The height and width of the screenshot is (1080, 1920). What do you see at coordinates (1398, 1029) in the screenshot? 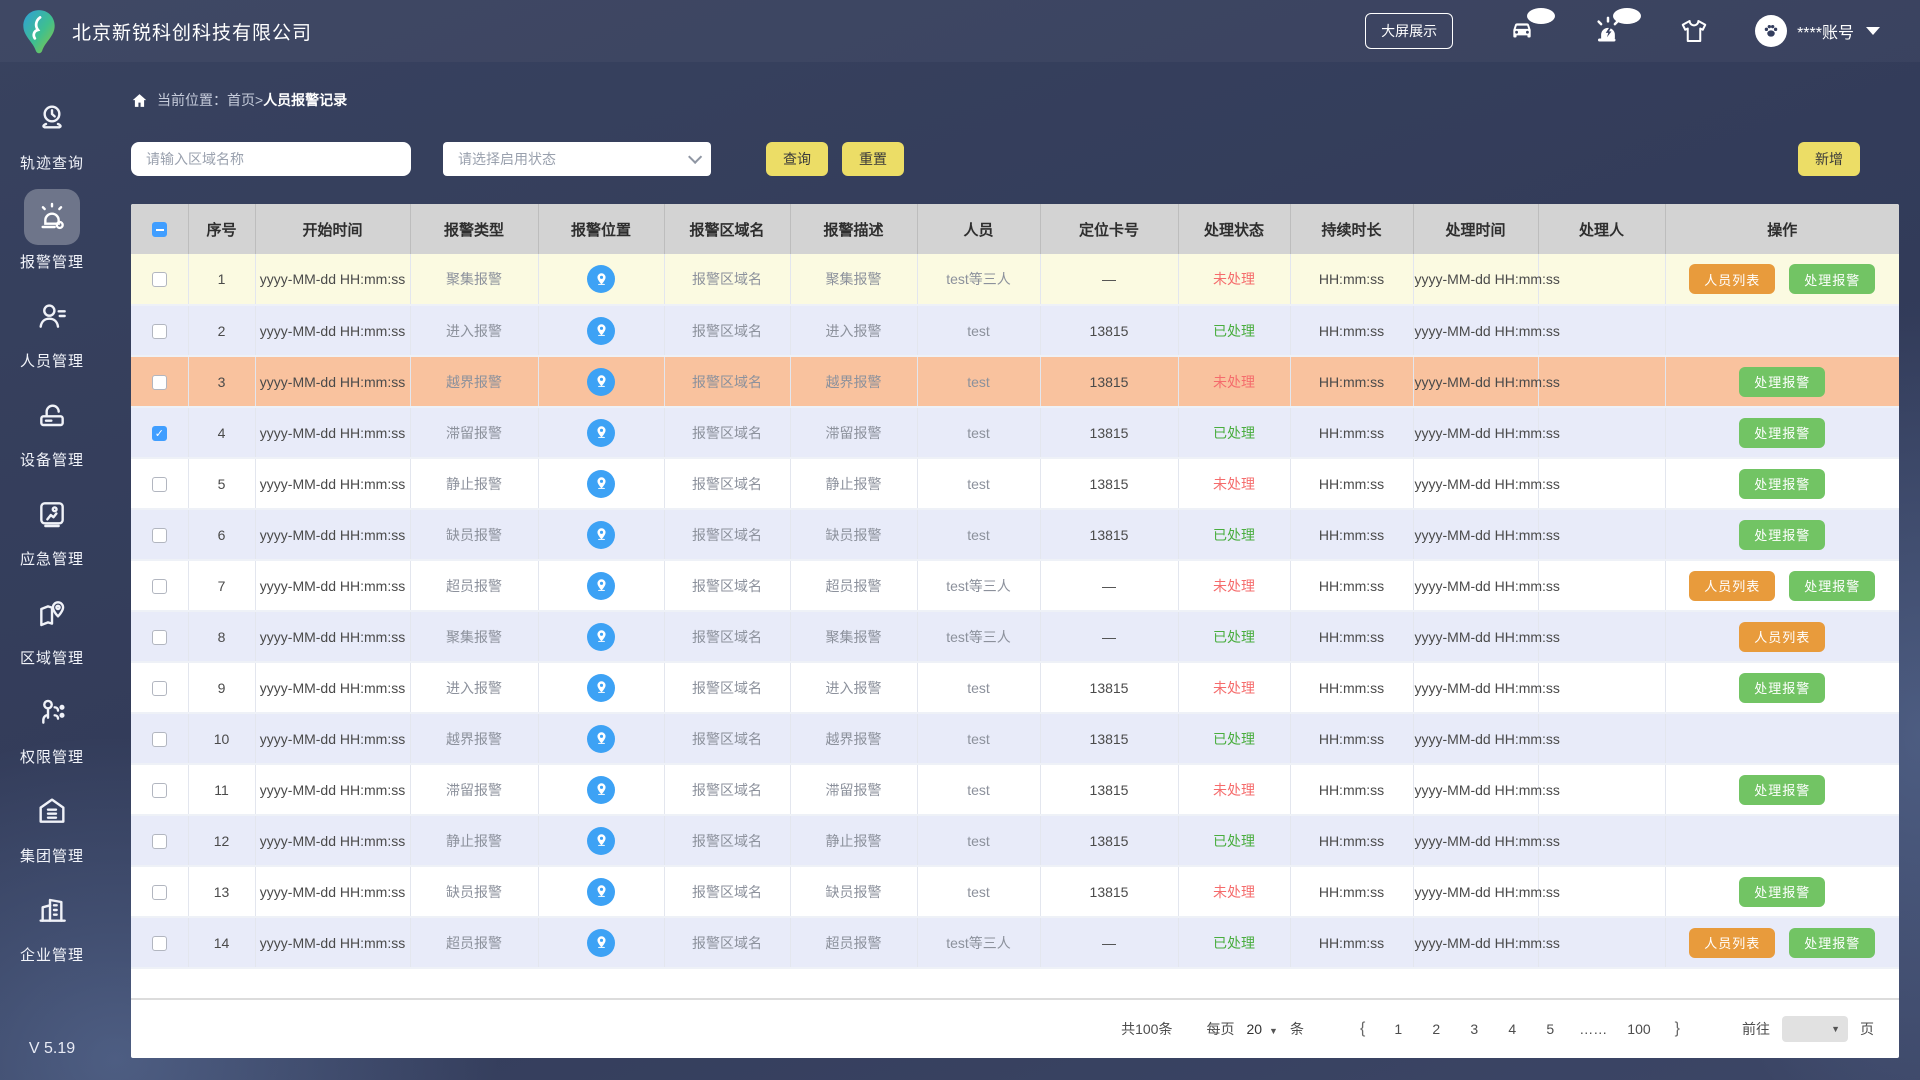
I see `page-number: 1` at bounding box center [1398, 1029].